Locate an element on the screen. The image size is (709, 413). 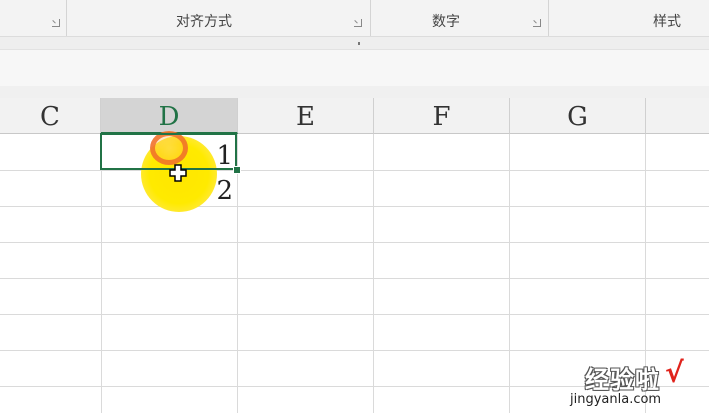
column-header-e: E is located at coordinates (306, 116).